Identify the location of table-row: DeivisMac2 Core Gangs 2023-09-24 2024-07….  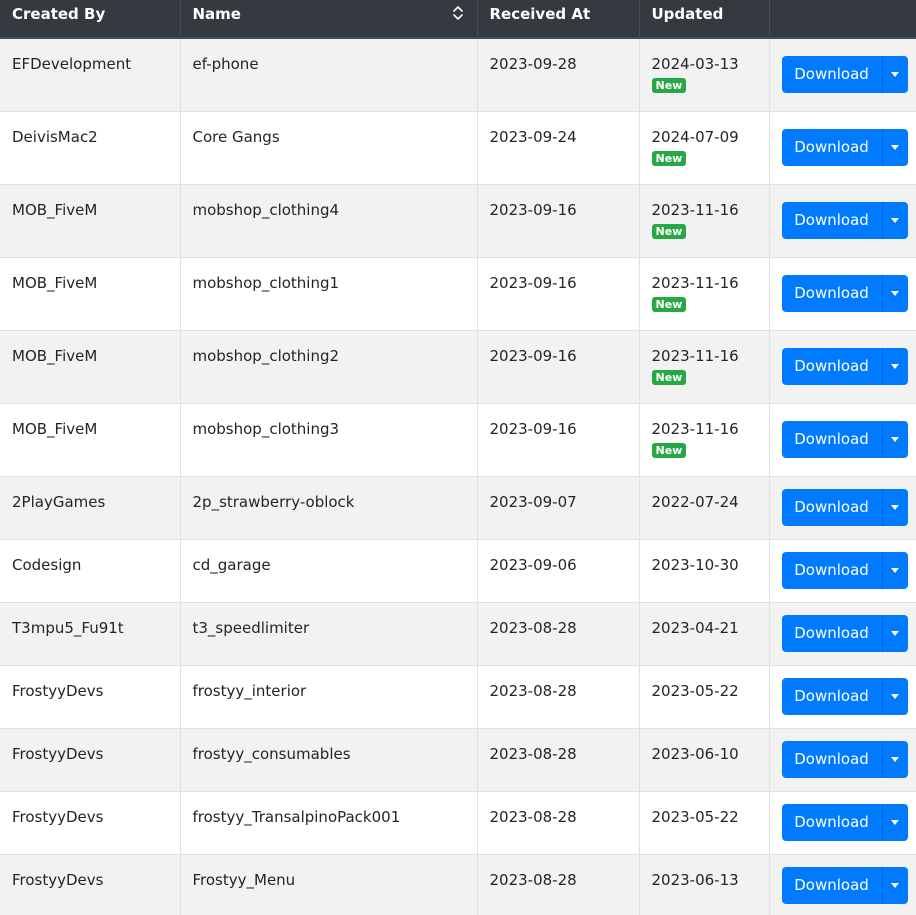
(458, 147).